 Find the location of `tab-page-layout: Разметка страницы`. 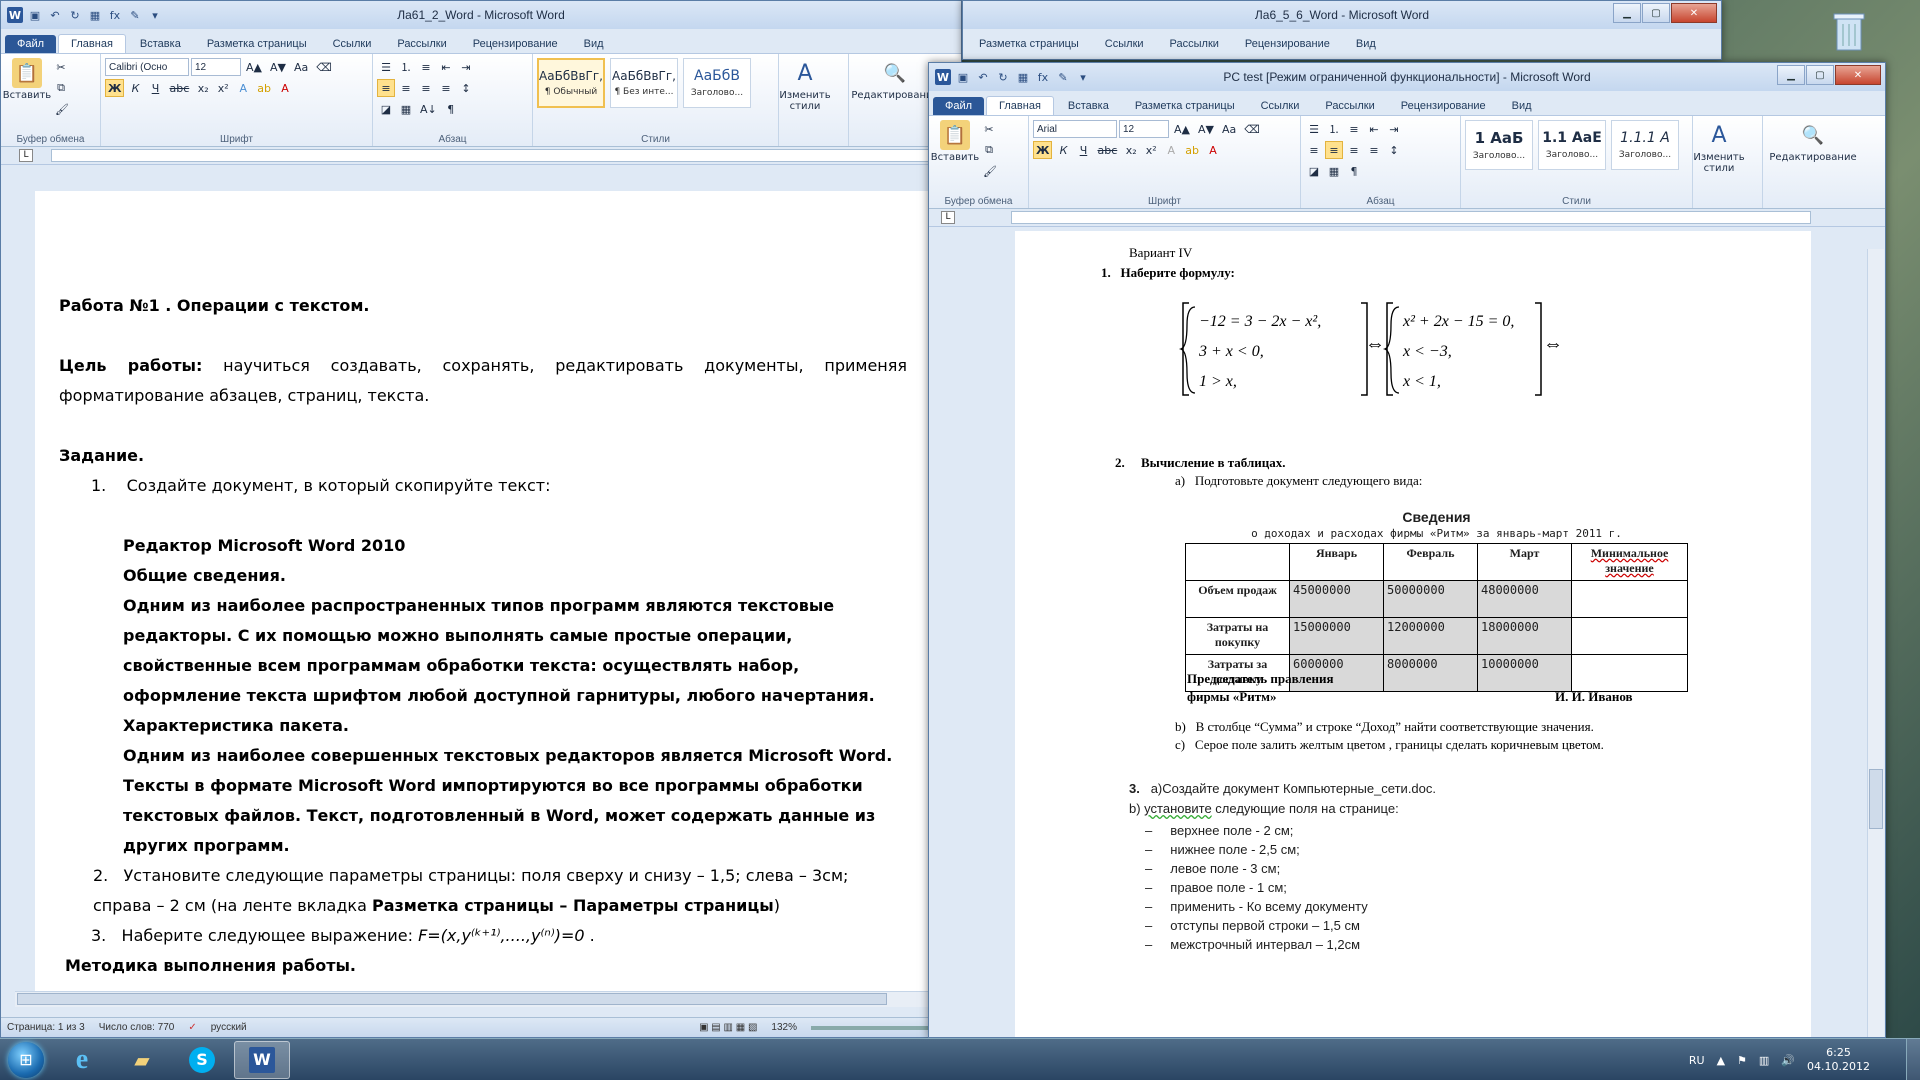

tab-page-layout: Разметка страницы is located at coordinates (1185, 106).